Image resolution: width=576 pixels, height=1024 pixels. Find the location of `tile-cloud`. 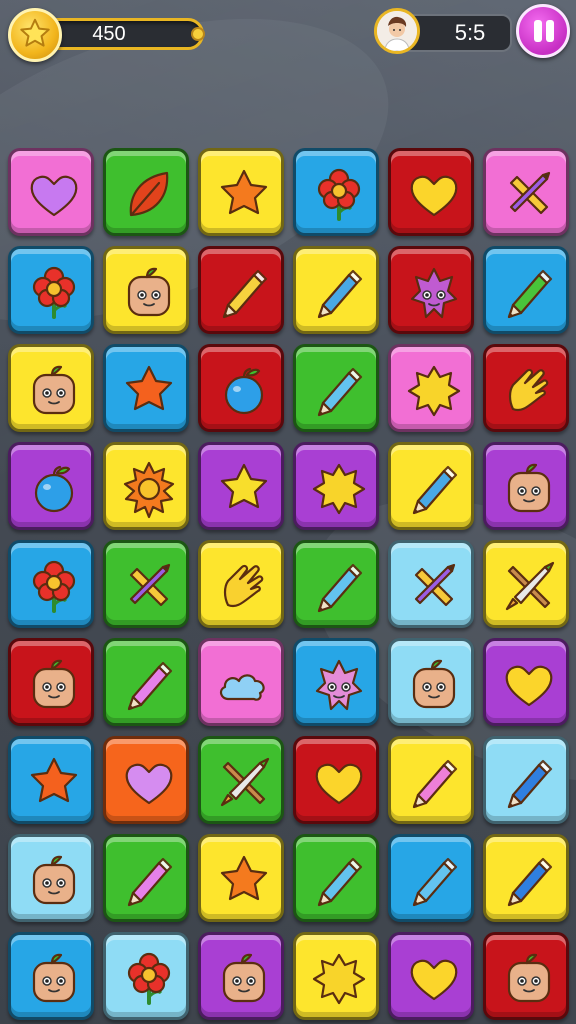

tile-cloud is located at coordinates (241, 682).